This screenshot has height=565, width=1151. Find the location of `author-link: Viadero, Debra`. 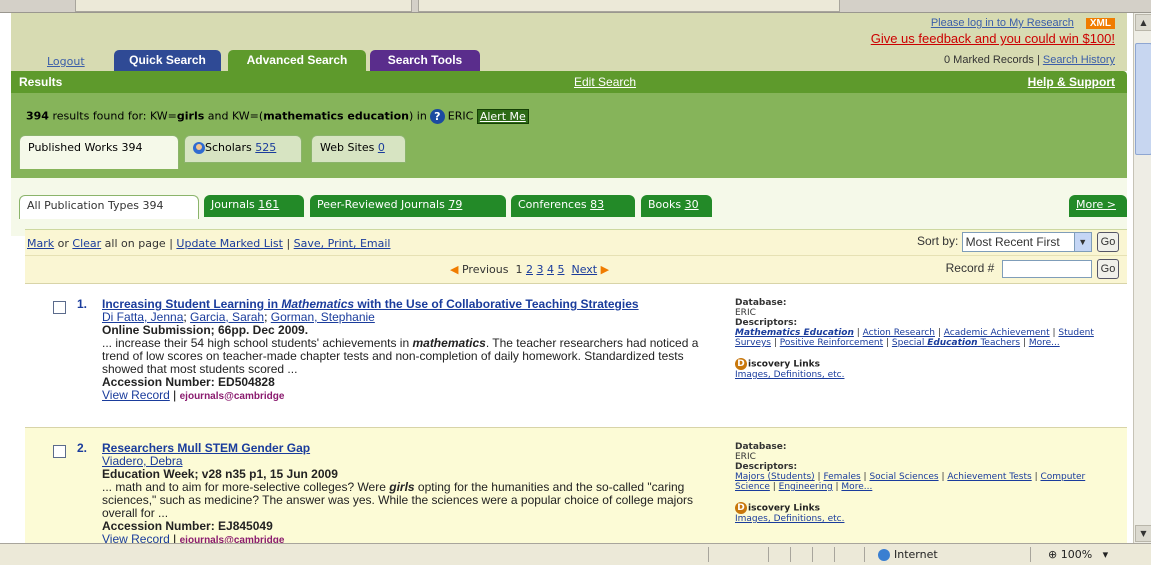

author-link: Viadero, Debra is located at coordinates (142, 461).